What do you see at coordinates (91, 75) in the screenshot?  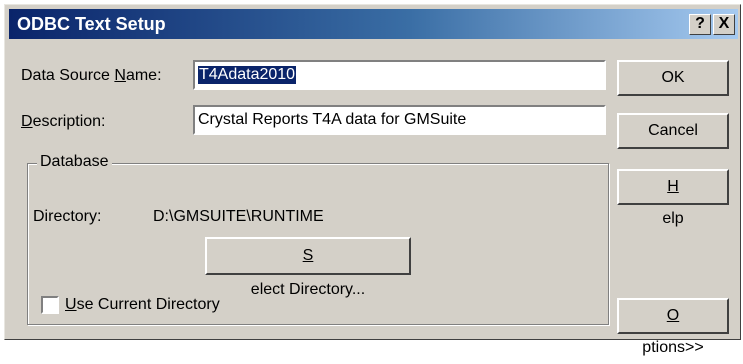 I see `data-source-name-label: Data Source Name:` at bounding box center [91, 75].